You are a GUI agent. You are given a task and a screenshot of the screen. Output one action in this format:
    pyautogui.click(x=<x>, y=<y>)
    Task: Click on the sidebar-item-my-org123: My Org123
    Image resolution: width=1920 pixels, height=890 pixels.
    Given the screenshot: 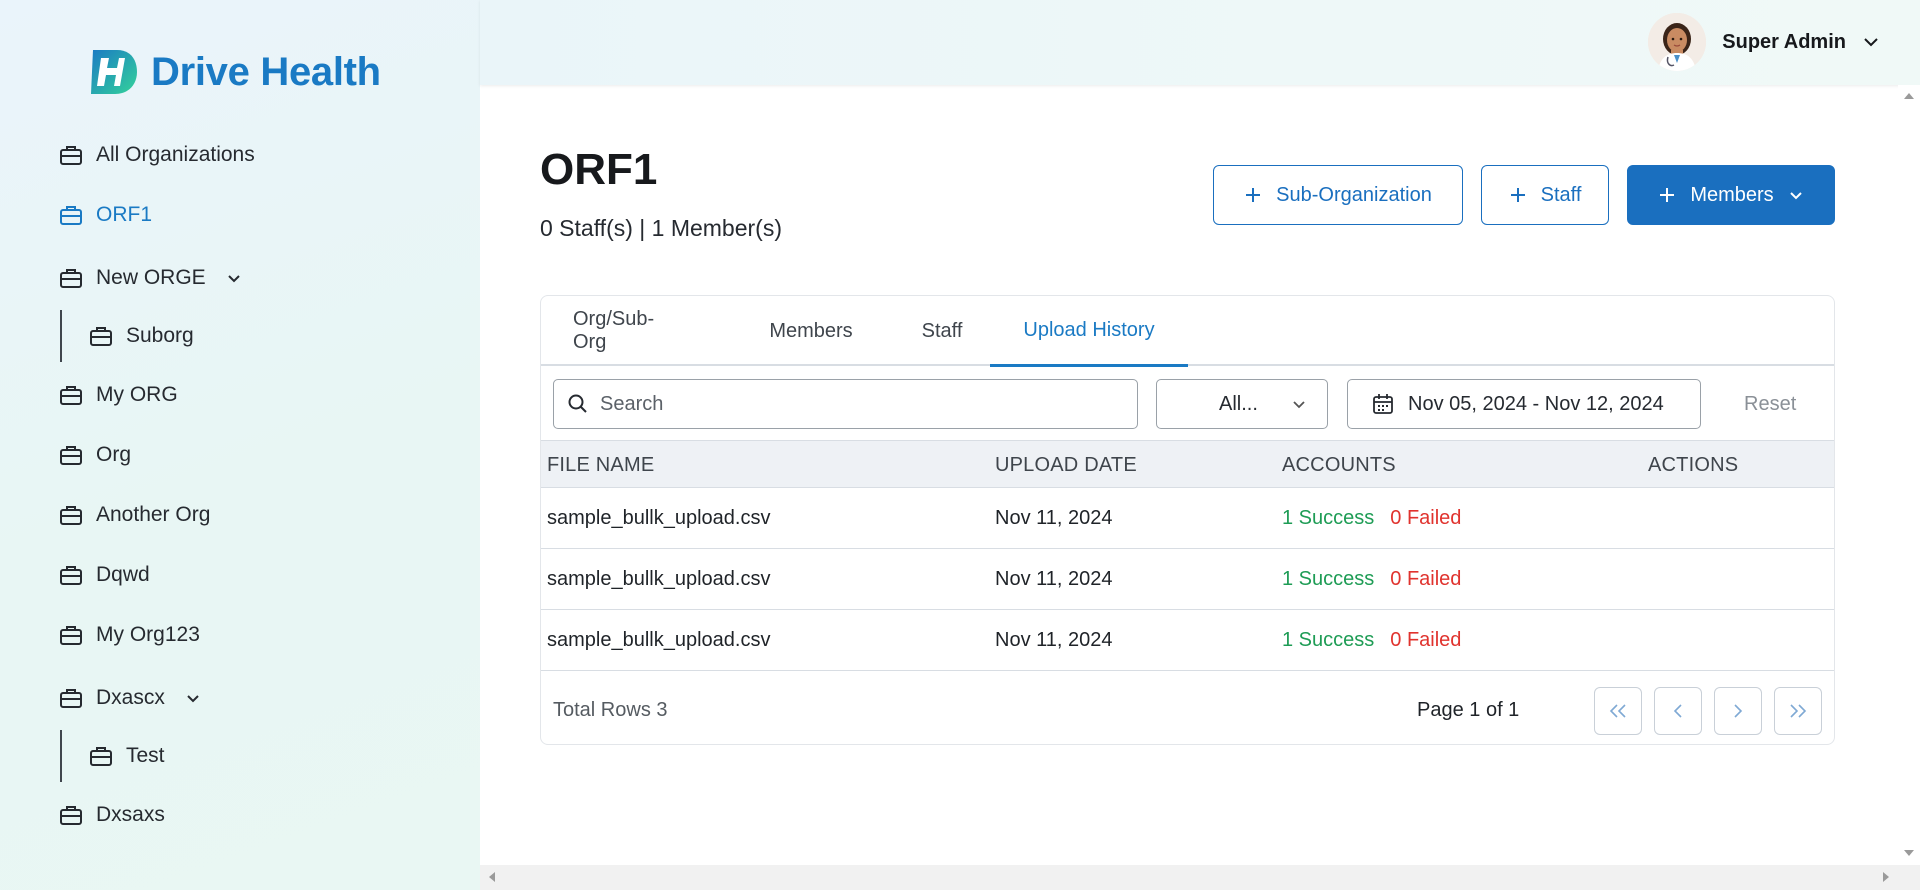 What is the action you would take?
    pyautogui.click(x=130, y=635)
    